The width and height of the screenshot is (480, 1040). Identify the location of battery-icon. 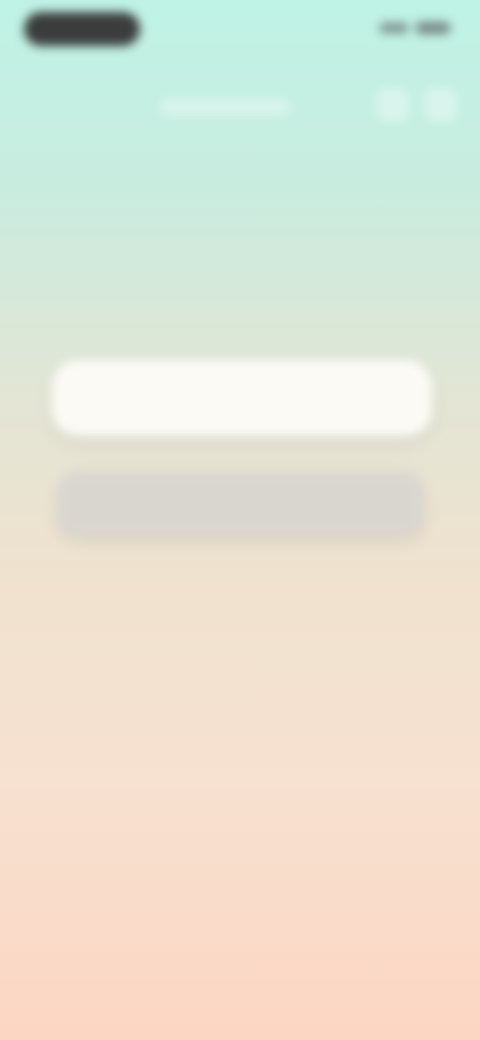
(433, 28).